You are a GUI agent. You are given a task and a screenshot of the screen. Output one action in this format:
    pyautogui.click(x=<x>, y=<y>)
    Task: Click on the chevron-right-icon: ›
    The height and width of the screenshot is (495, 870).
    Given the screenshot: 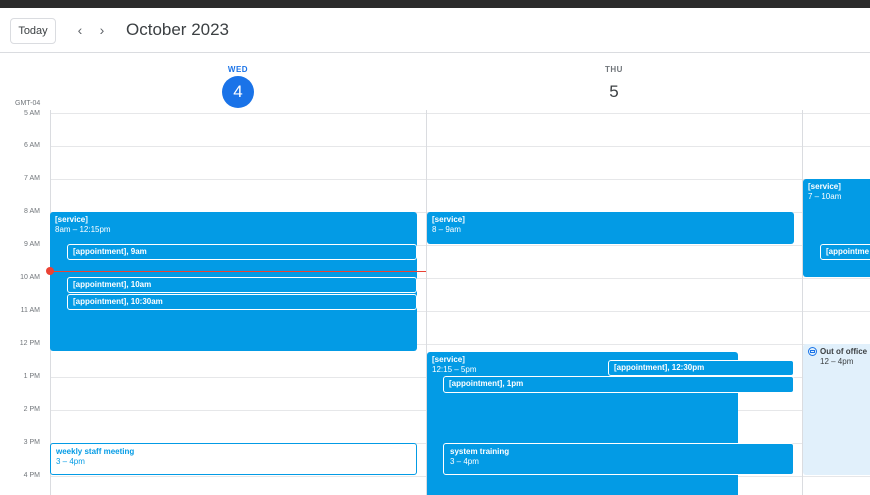 What is the action you would take?
    pyautogui.click(x=102, y=30)
    